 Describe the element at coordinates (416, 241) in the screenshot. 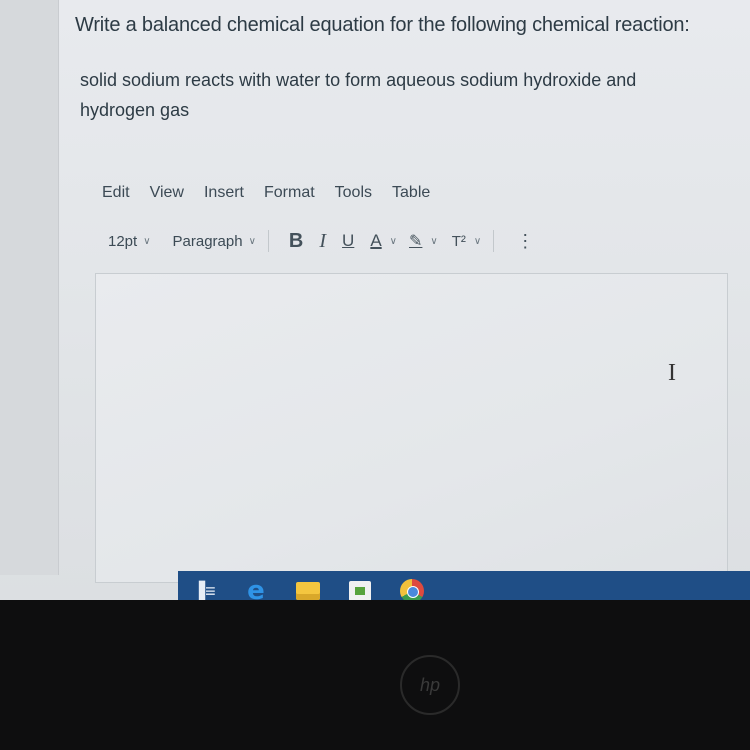

I see `highlight-icon: ✎` at that location.